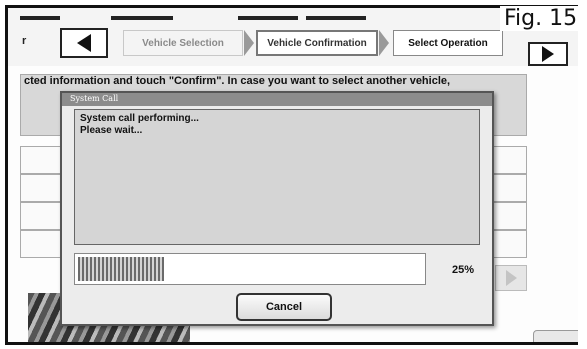 The width and height of the screenshot is (587, 349). Describe the element at coordinates (555, 336) in the screenshot. I see `corner-button` at that location.